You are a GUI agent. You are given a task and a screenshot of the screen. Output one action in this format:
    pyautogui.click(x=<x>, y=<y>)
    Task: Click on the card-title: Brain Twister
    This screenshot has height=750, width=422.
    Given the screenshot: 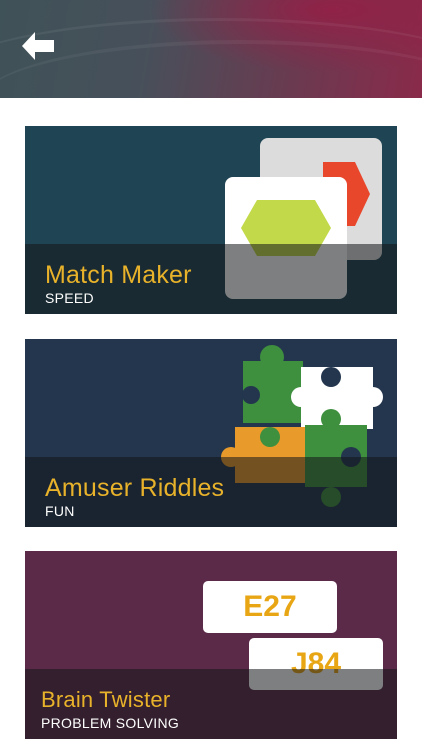 What is the action you would take?
    pyautogui.click(x=106, y=699)
    